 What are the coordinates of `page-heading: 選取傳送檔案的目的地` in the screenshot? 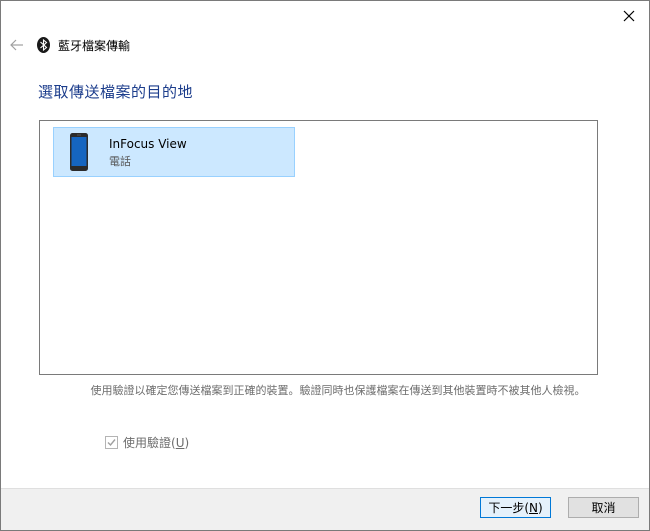 It's located at (116, 92).